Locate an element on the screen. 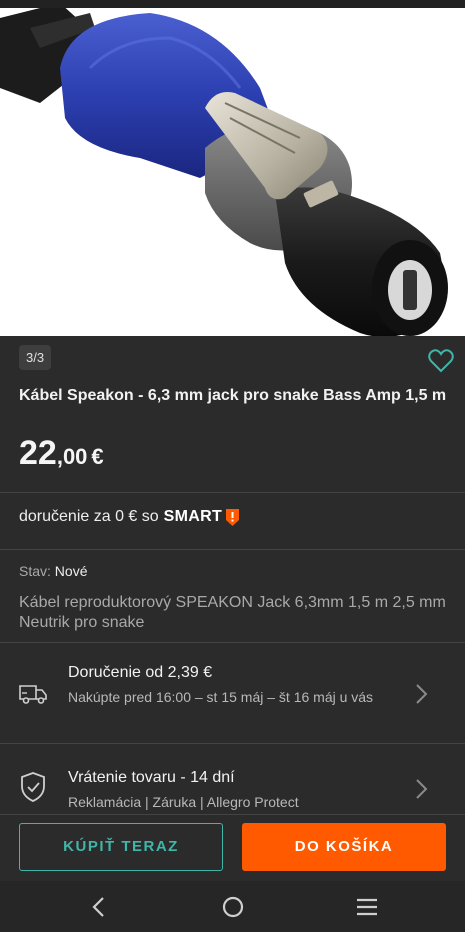 This screenshot has width=465, height=932. product-price: 22,00 € is located at coordinates (61, 453).